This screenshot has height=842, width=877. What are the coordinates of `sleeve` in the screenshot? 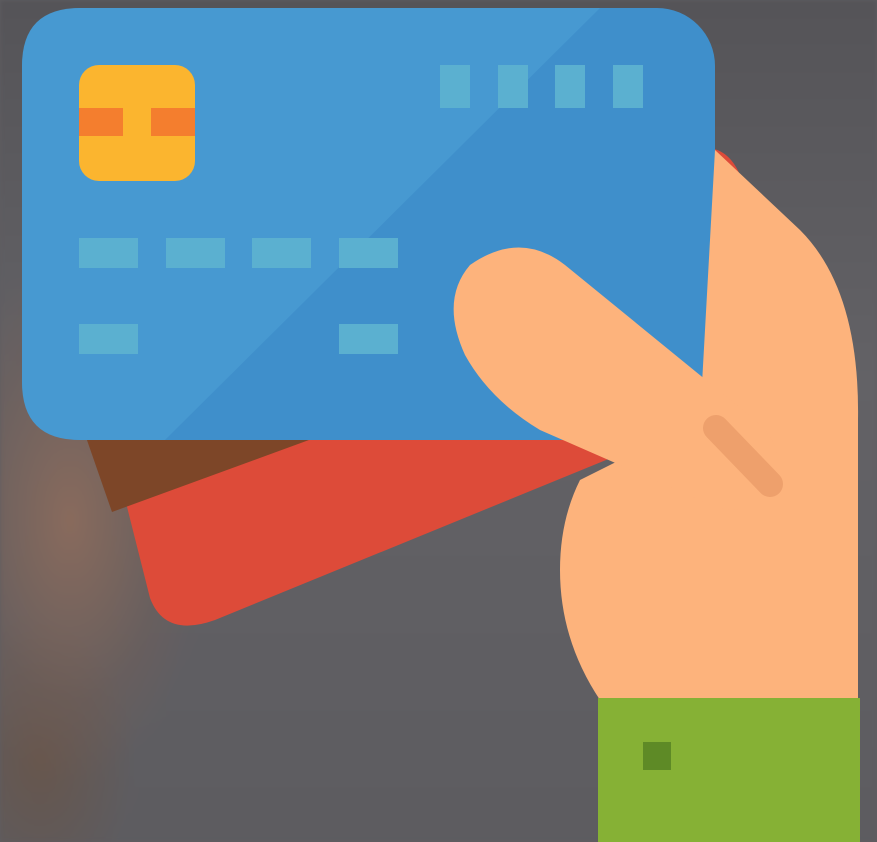 It's located at (729, 770).